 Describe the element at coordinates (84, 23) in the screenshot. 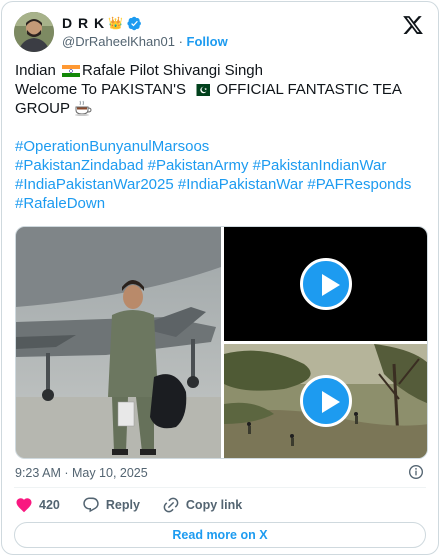

I see `display-name-text: D R K` at that location.